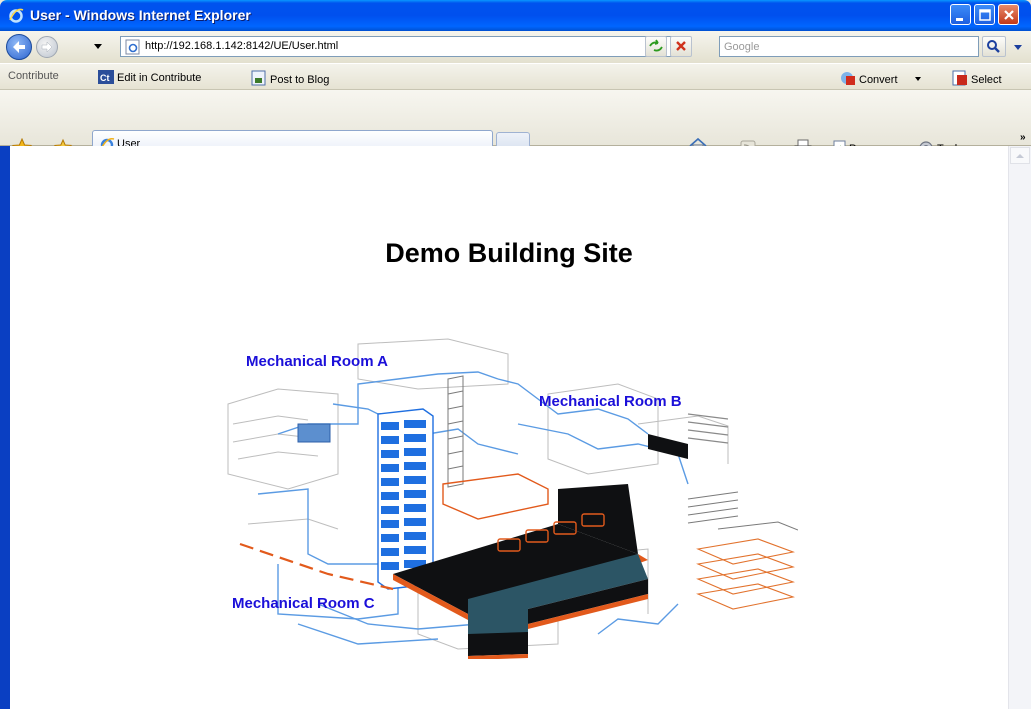 This screenshot has width=1031, height=709. I want to click on url-text: http://192.168.1.142:8142/UE/User.html, so click(242, 46).